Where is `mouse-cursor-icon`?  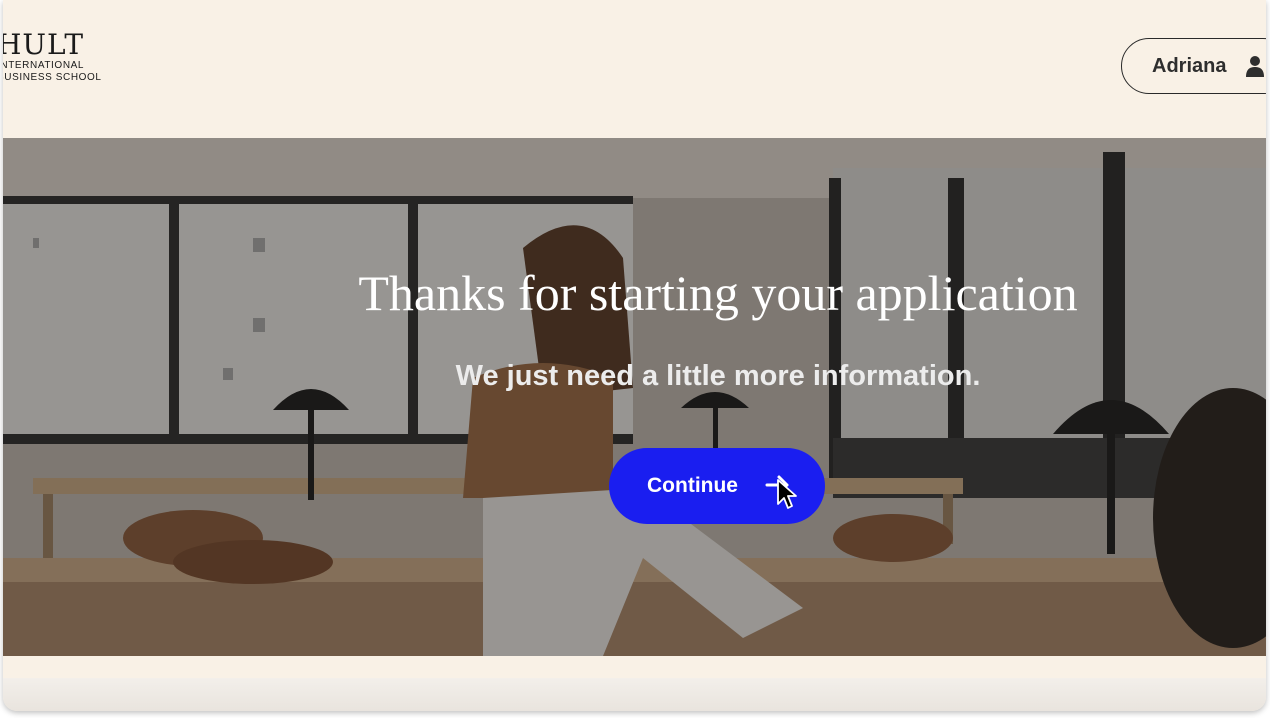
mouse-cursor-icon is located at coordinates (787, 494).